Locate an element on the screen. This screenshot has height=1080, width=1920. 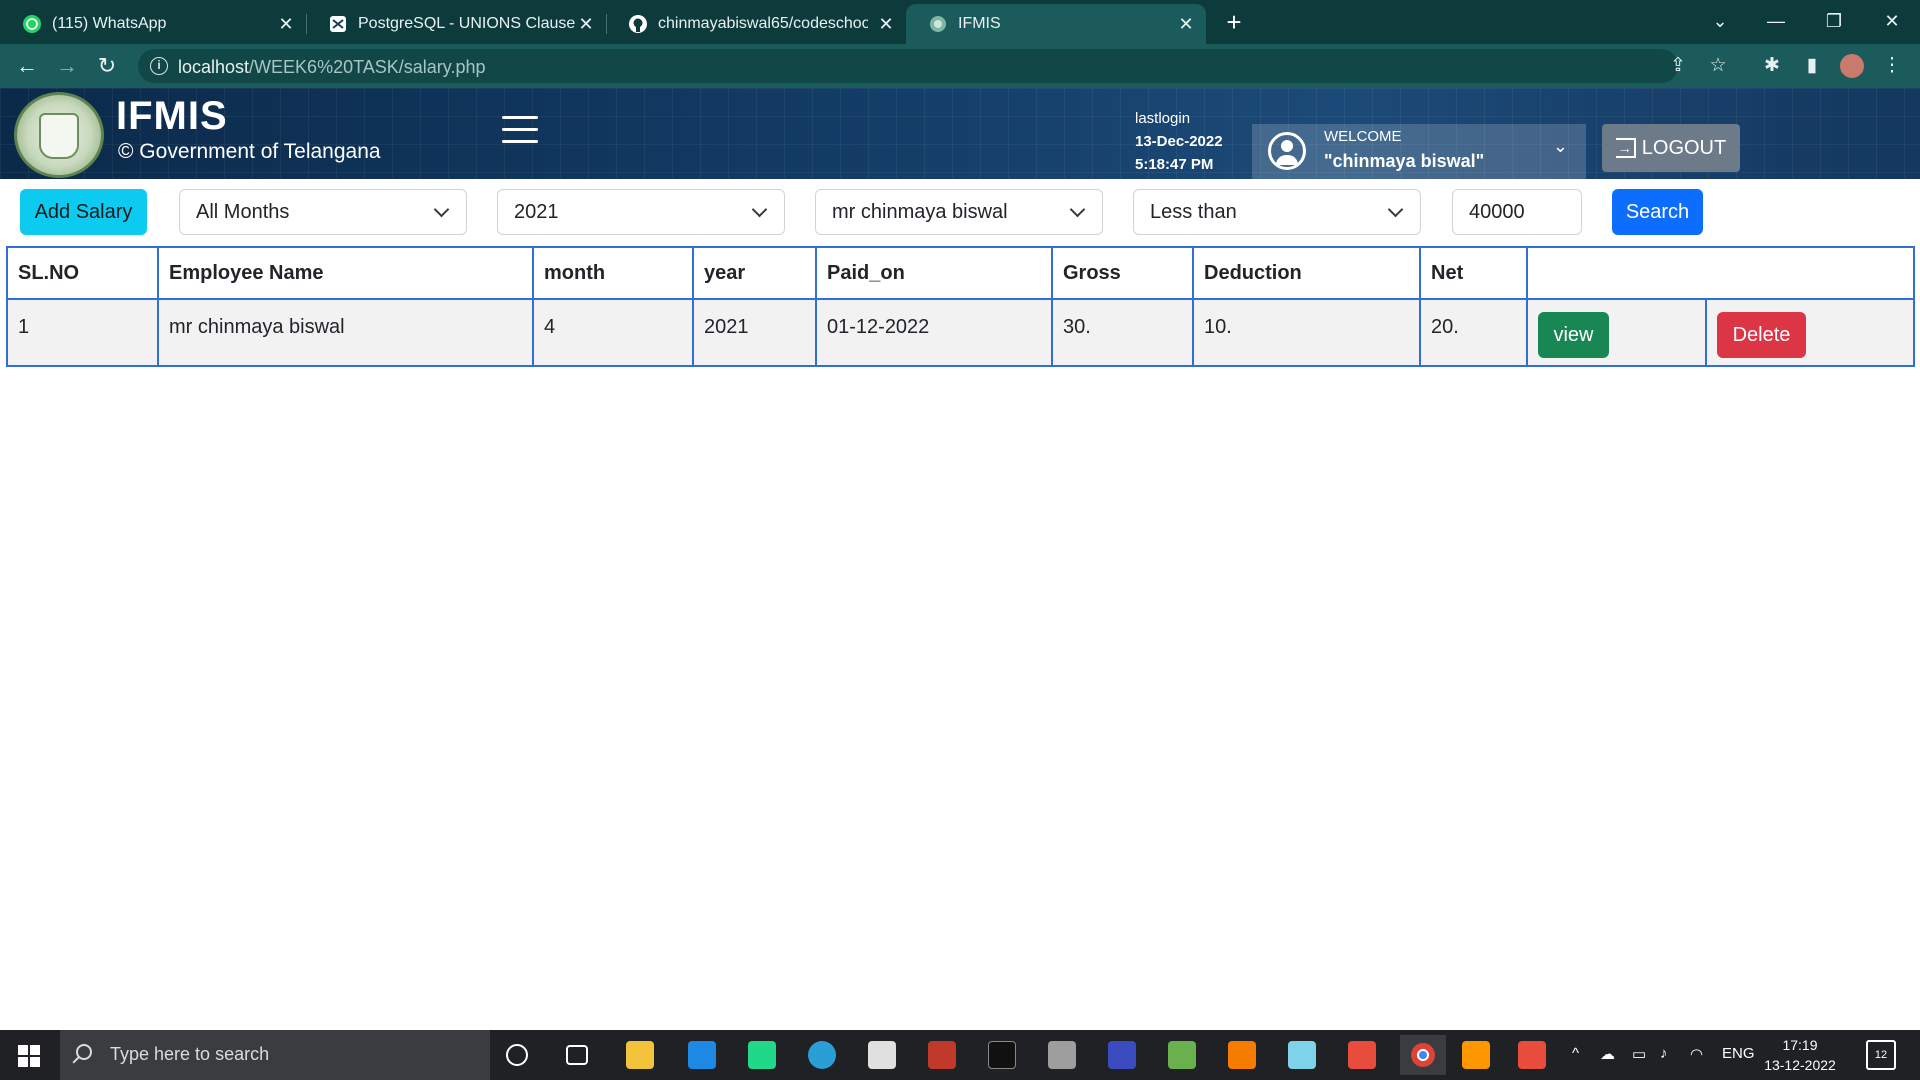
cell-delete-action: Delete is located at coordinates (1810, 332).